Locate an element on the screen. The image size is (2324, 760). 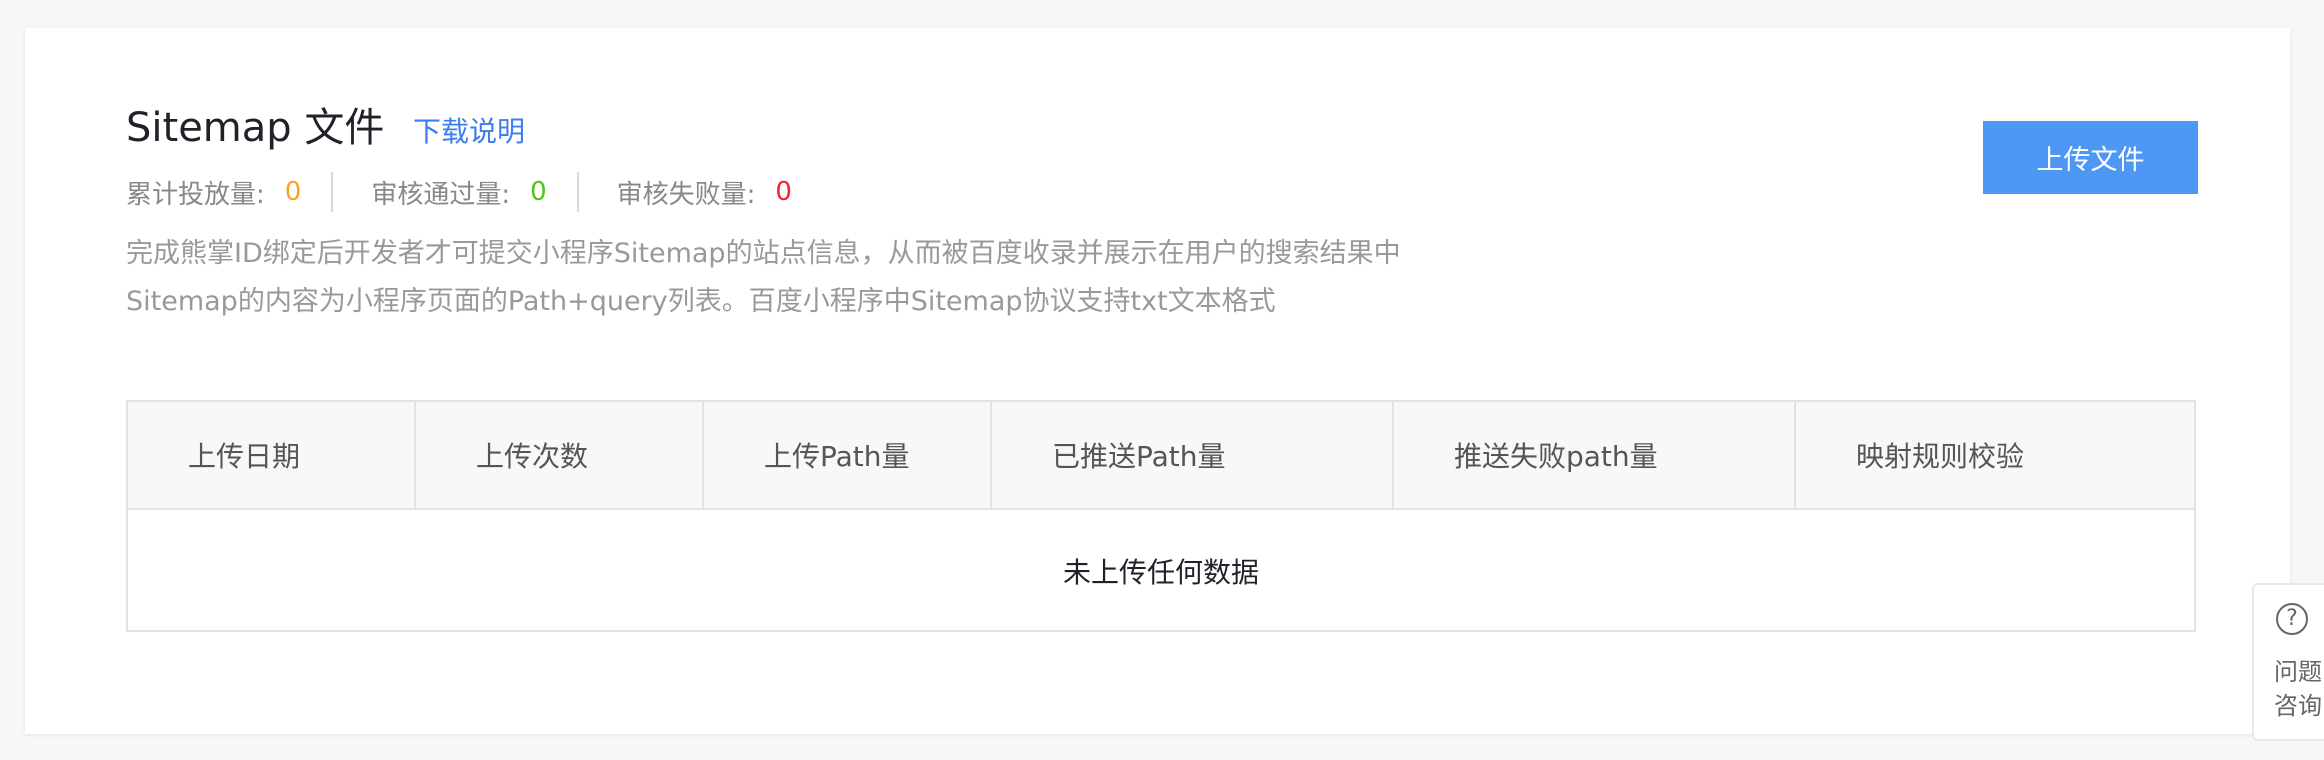
stat-label: 累计投放量: is located at coordinates (195, 194).